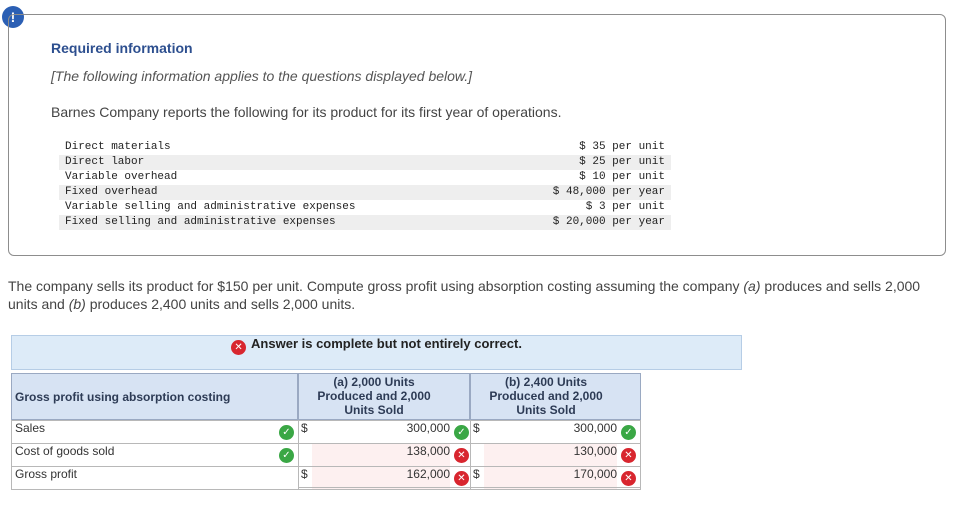 This screenshot has height=508, width=966. What do you see at coordinates (546, 382) in the screenshot?
I see `col-b-header-line: (b) 2,400 Units` at bounding box center [546, 382].